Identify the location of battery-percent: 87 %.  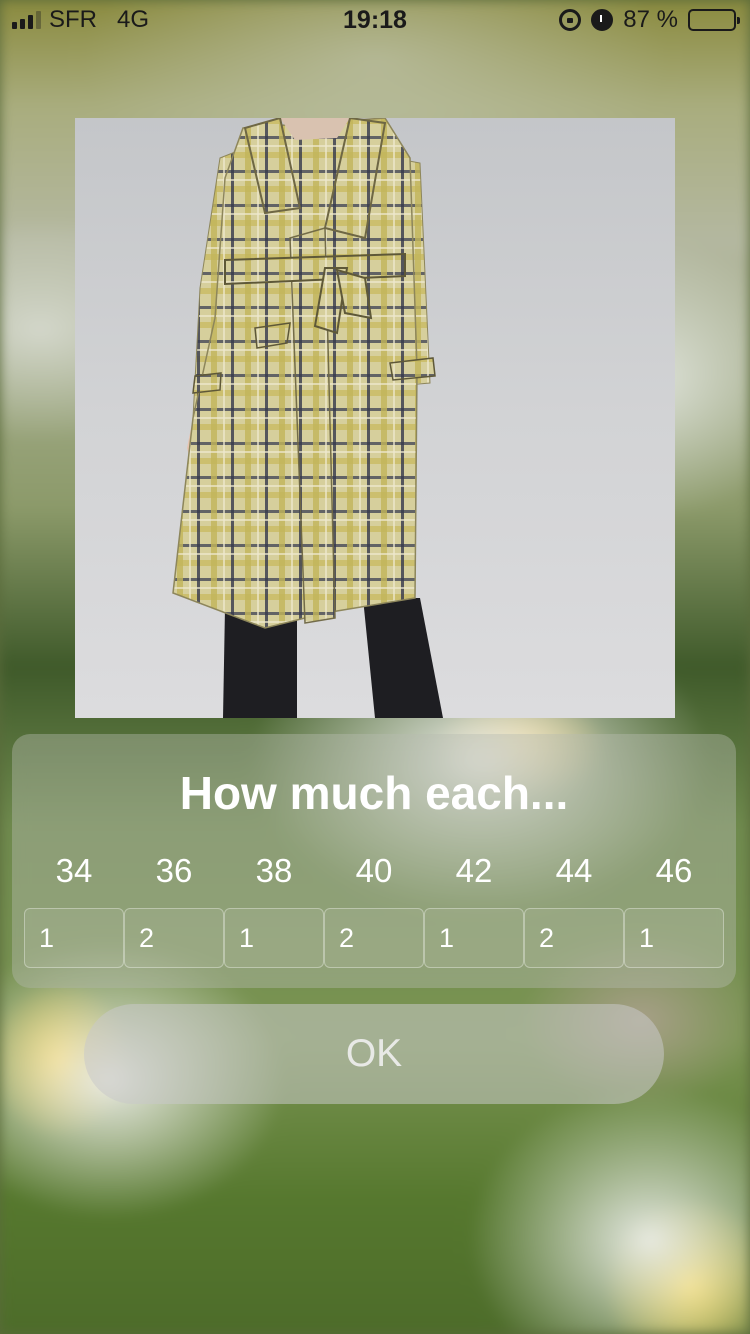
(650, 19).